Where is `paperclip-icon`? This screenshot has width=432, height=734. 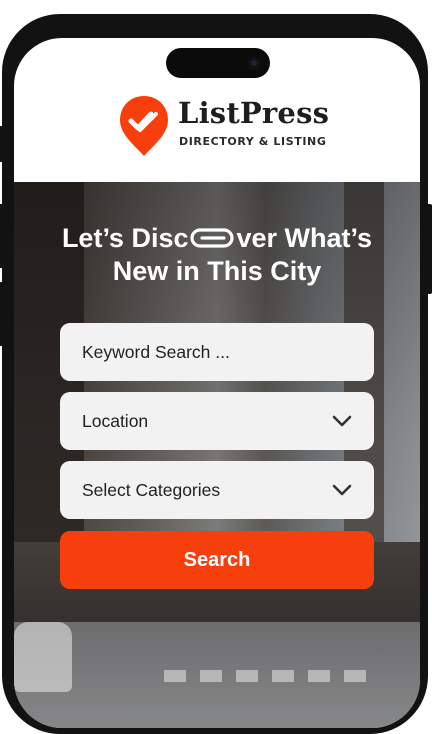
paperclip-icon is located at coordinates (211, 238).